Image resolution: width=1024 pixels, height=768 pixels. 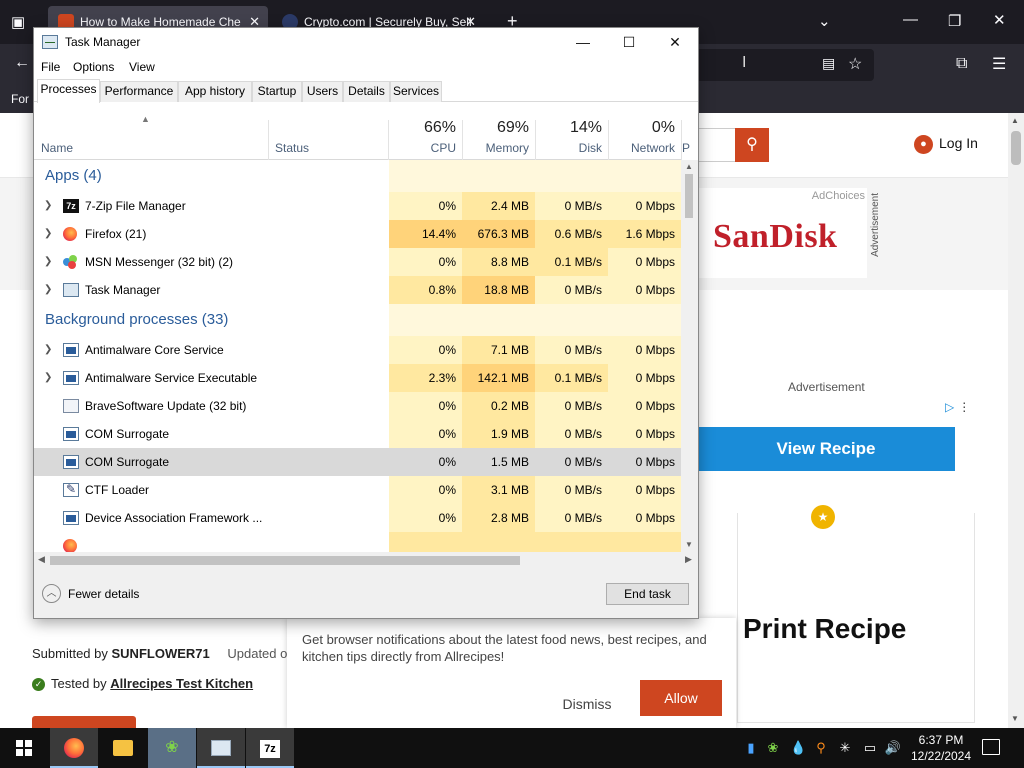 What do you see at coordinates (93, 67) in the screenshot?
I see `menu-options: Options` at bounding box center [93, 67].